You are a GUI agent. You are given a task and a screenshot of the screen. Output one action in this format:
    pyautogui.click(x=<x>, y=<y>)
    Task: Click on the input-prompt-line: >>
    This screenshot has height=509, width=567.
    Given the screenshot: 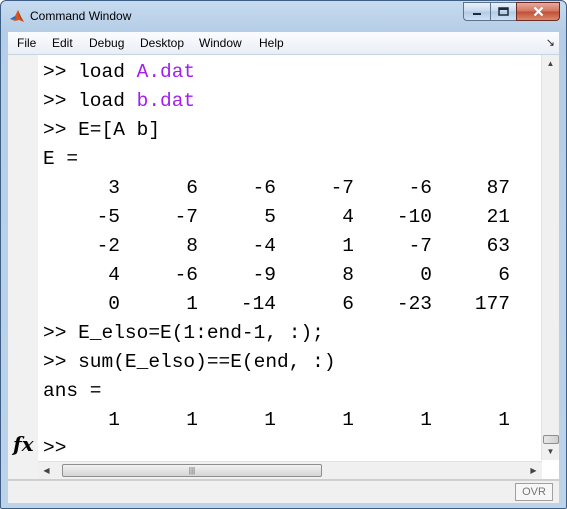 What is the action you would take?
    pyautogui.click(x=54, y=448)
    